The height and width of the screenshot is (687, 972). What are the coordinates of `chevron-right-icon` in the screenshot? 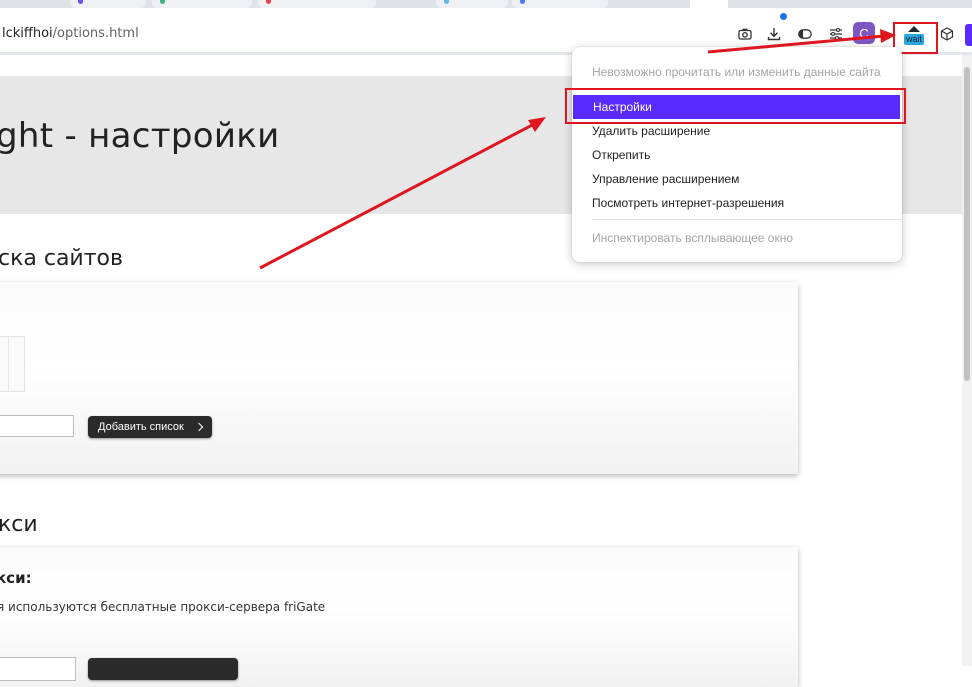 It's located at (199, 427).